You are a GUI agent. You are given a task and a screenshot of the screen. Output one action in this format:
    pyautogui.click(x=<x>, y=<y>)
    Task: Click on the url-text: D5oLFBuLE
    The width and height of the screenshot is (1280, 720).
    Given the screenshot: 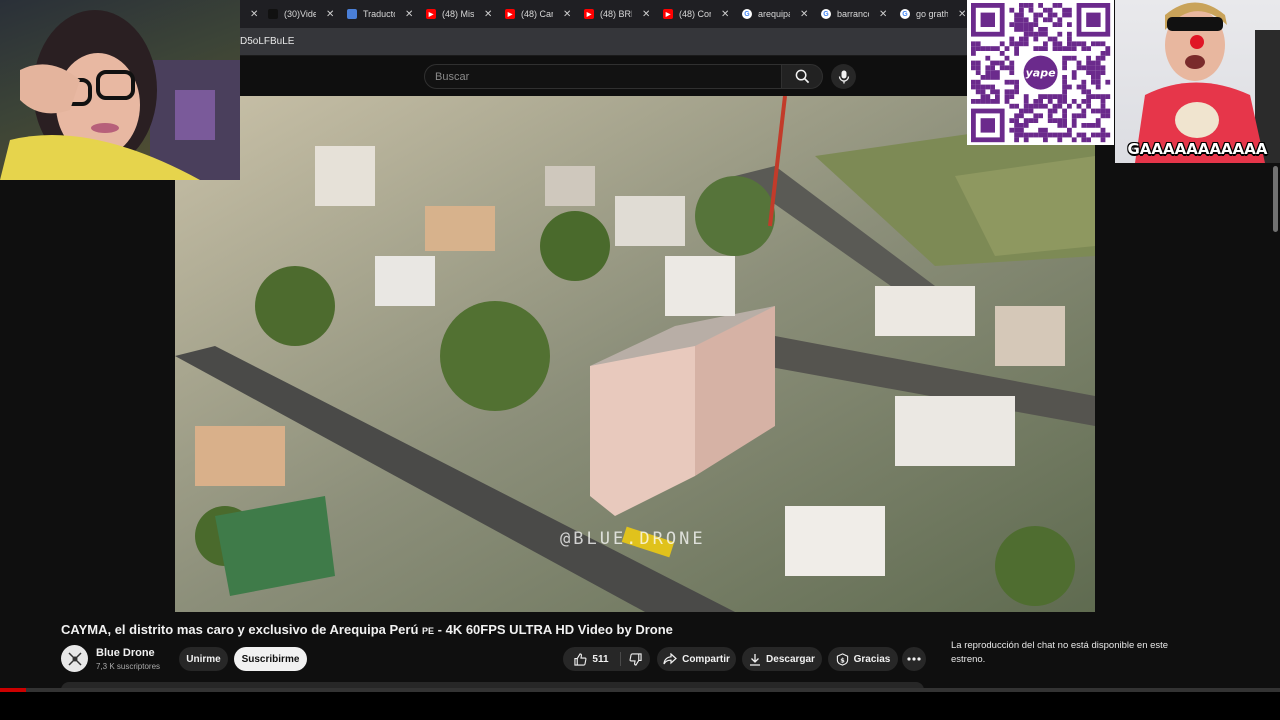 What is the action you would take?
    pyautogui.click(x=267, y=41)
    